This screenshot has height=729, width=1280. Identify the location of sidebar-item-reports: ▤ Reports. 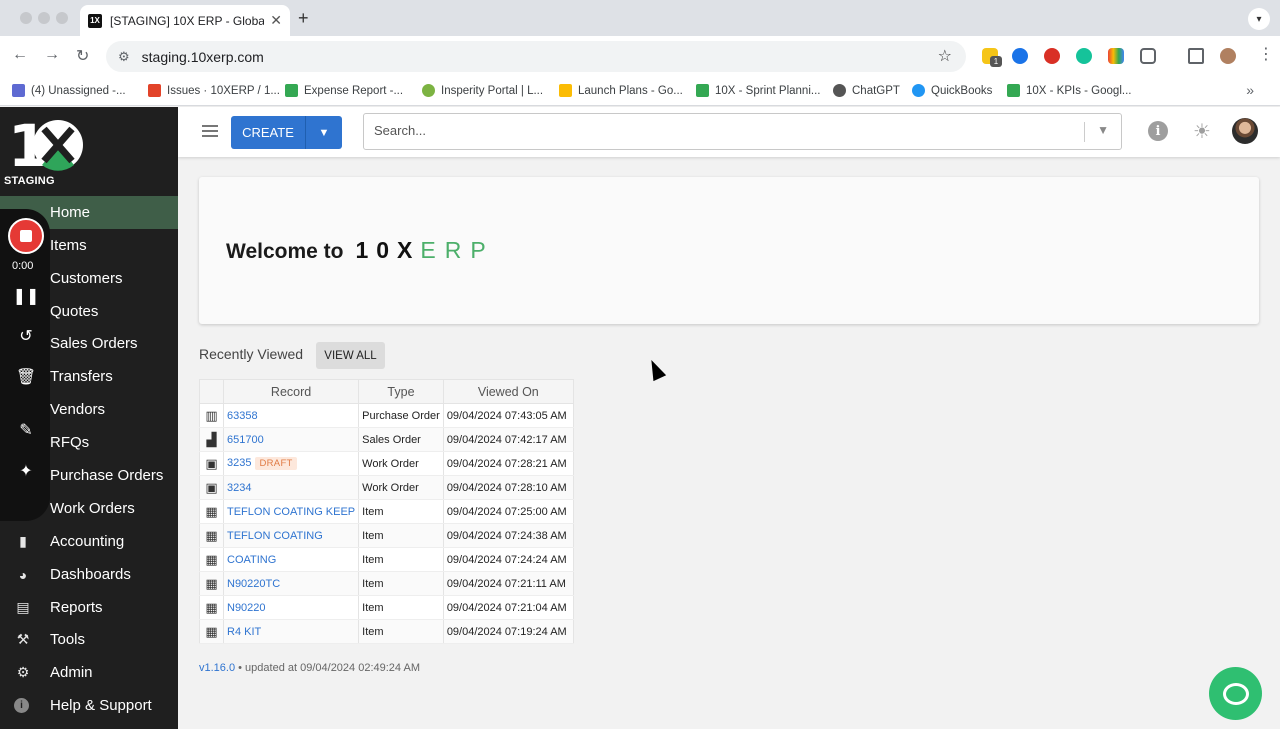
(89, 607).